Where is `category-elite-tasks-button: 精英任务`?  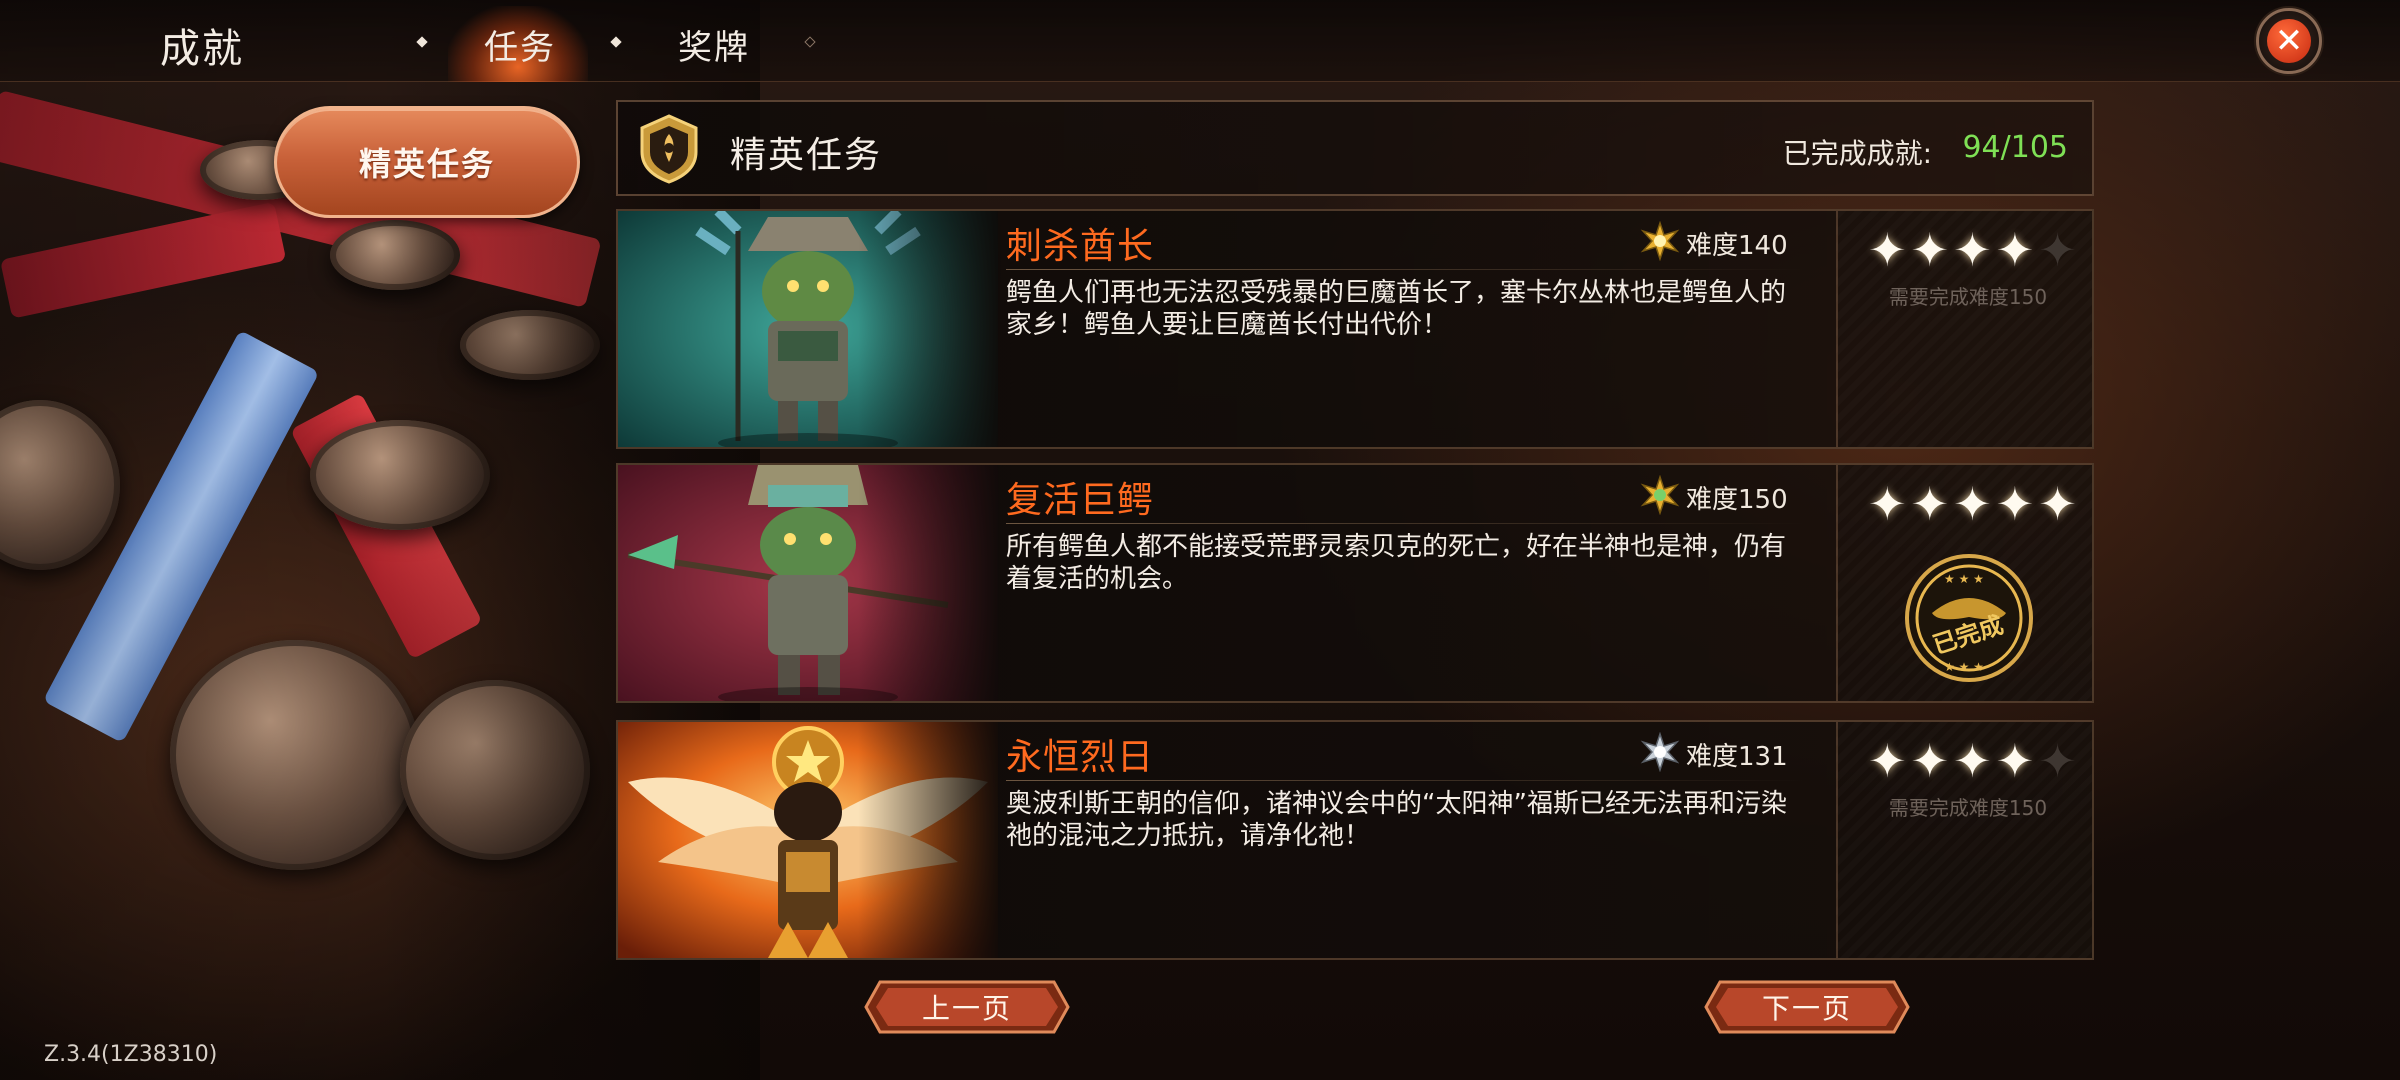
category-elite-tasks-button: 精英任务 is located at coordinates (427, 162).